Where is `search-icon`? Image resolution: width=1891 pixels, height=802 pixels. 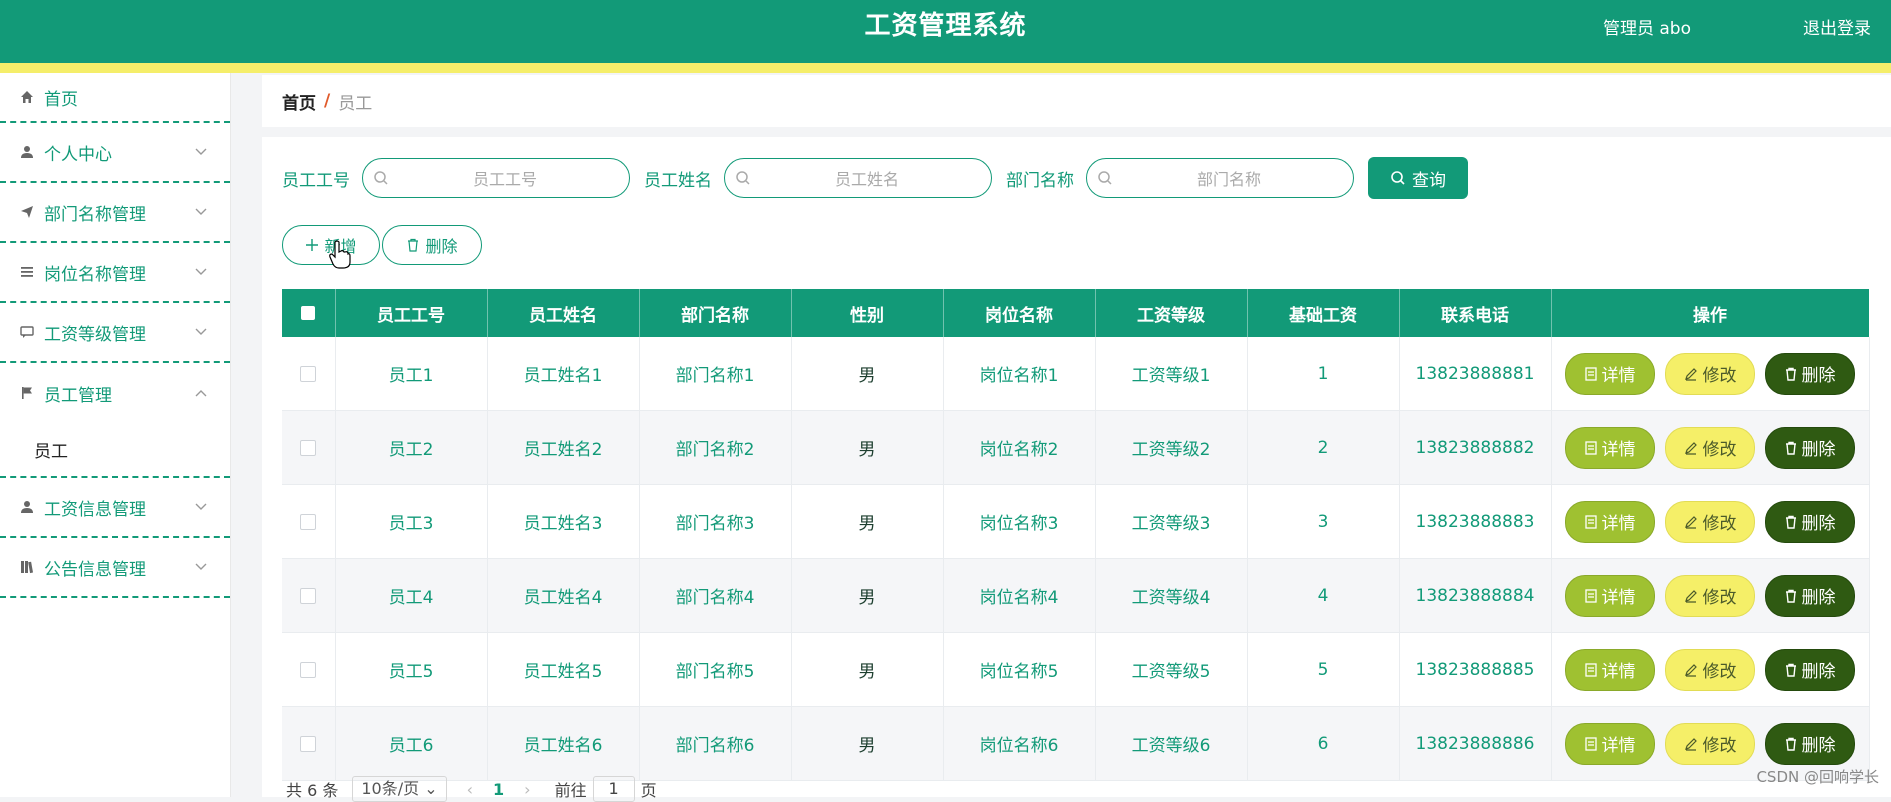 search-icon is located at coordinates (743, 180).